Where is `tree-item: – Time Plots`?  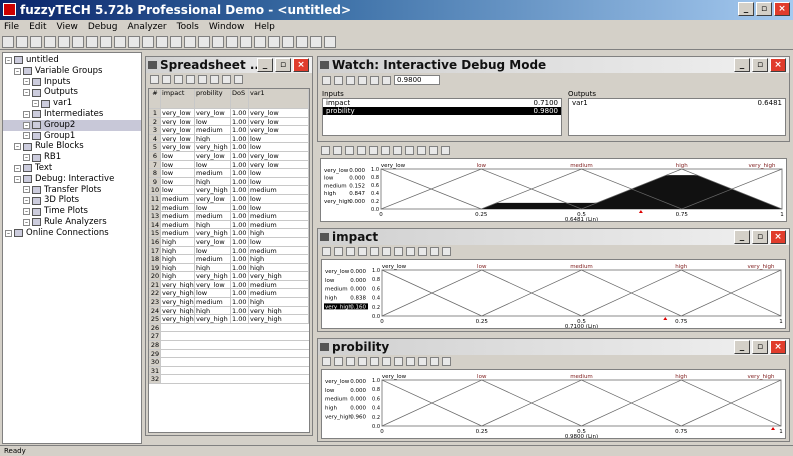 tree-item: – Time Plots is located at coordinates (72, 211).